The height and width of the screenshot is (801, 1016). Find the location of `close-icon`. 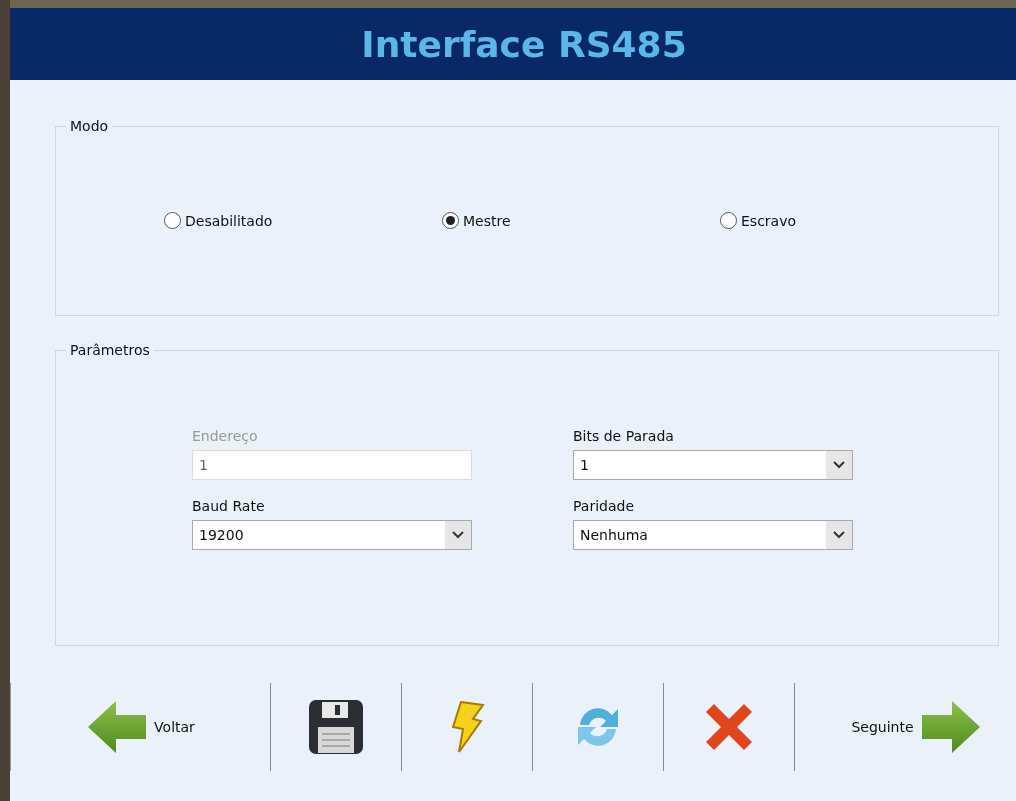

close-icon is located at coordinates (729, 727).